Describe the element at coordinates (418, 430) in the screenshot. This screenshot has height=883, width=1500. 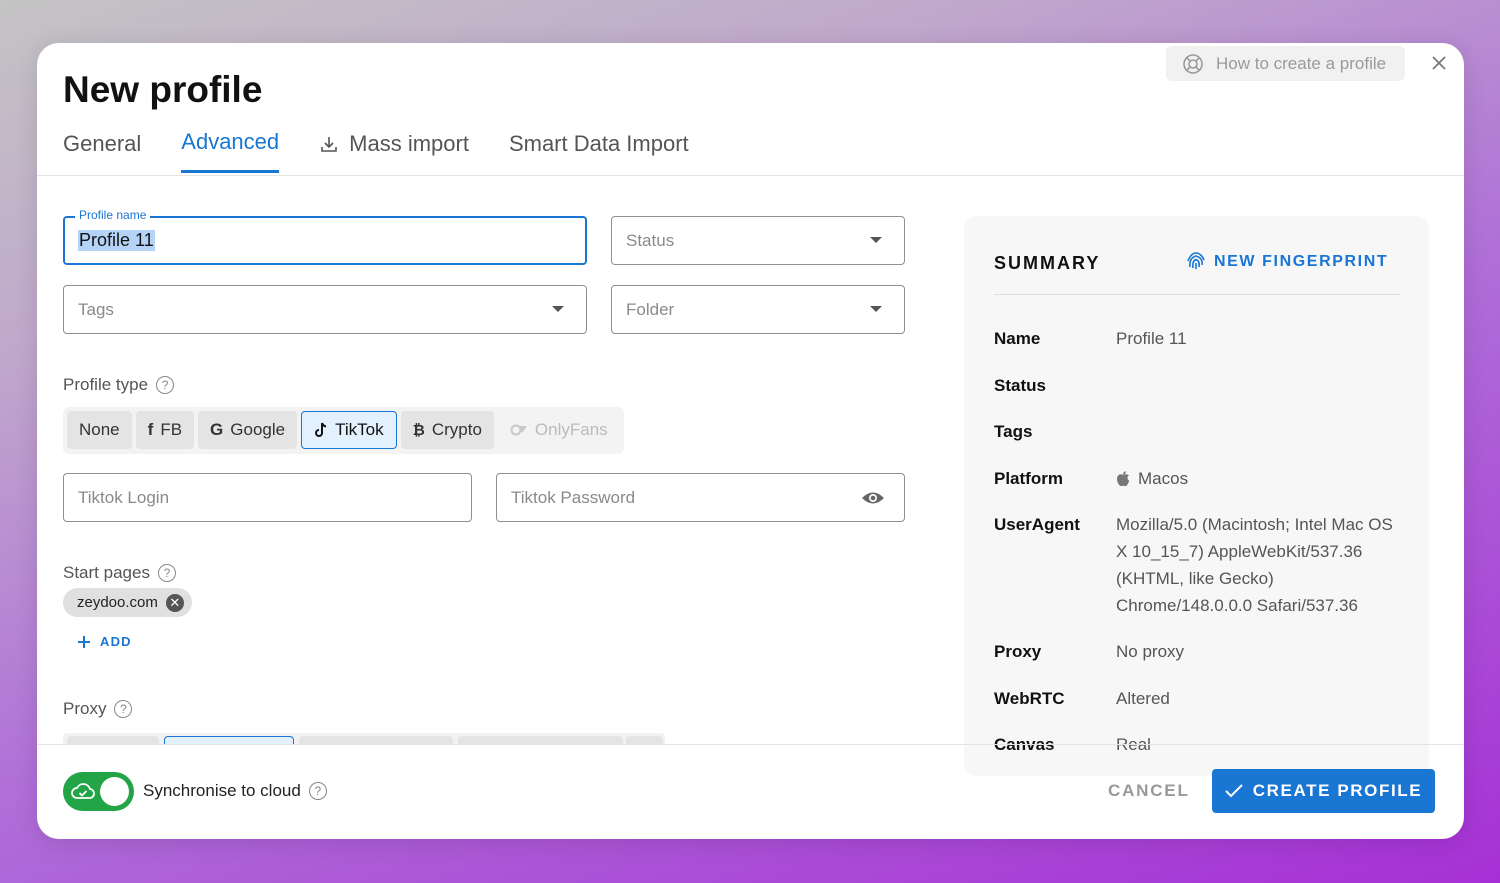
I see `bitcoin-icon: ₿` at that location.